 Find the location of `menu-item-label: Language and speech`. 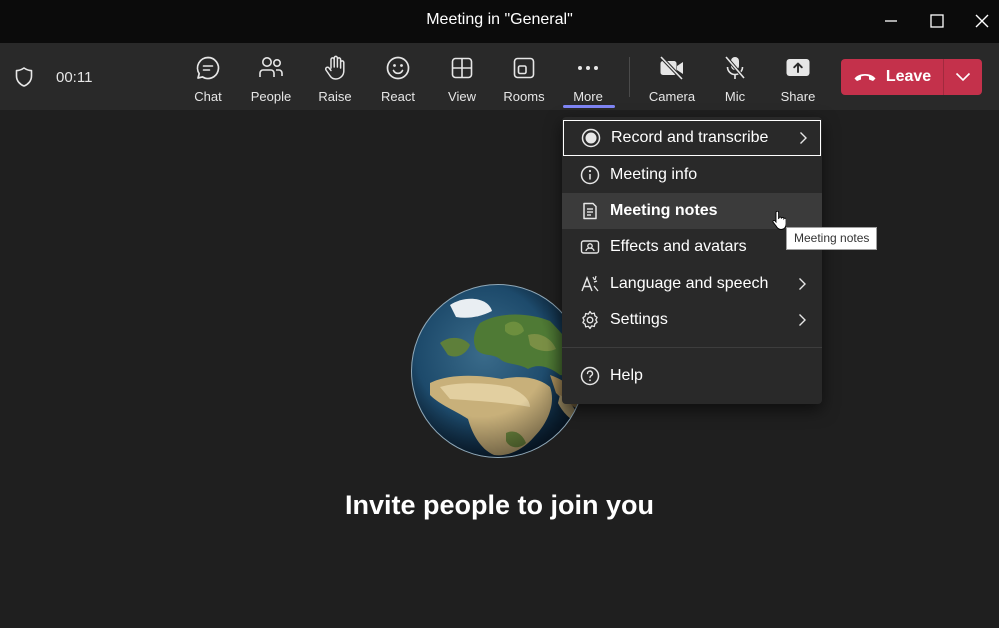

menu-item-label: Language and speech is located at coordinates (689, 283).